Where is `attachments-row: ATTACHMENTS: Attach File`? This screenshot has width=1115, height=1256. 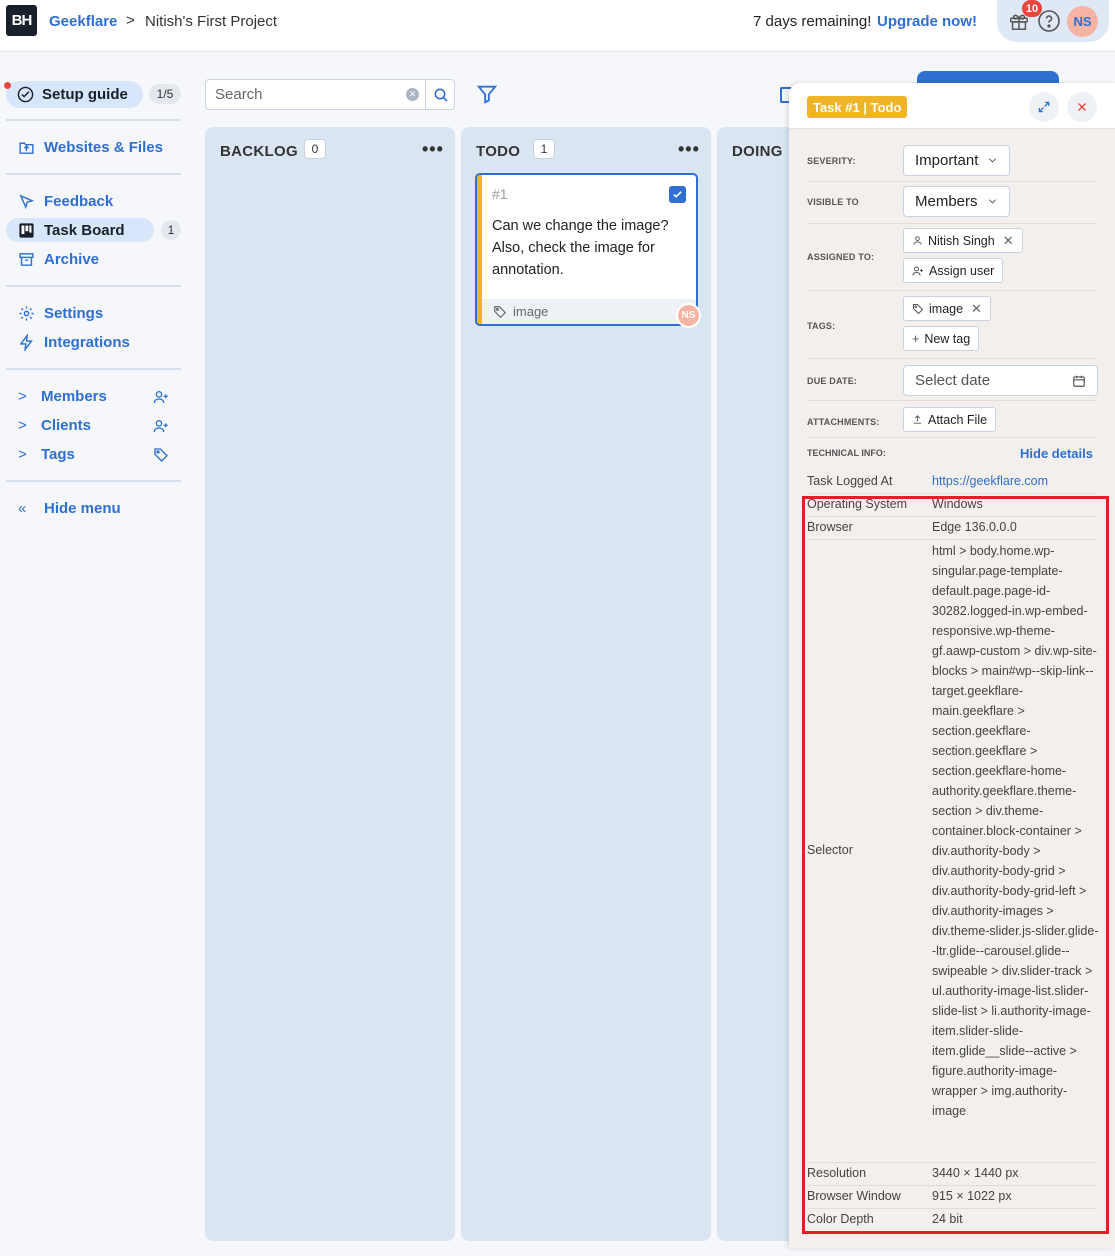
attachments-row: ATTACHMENTS: Attach File is located at coordinates (952, 419).